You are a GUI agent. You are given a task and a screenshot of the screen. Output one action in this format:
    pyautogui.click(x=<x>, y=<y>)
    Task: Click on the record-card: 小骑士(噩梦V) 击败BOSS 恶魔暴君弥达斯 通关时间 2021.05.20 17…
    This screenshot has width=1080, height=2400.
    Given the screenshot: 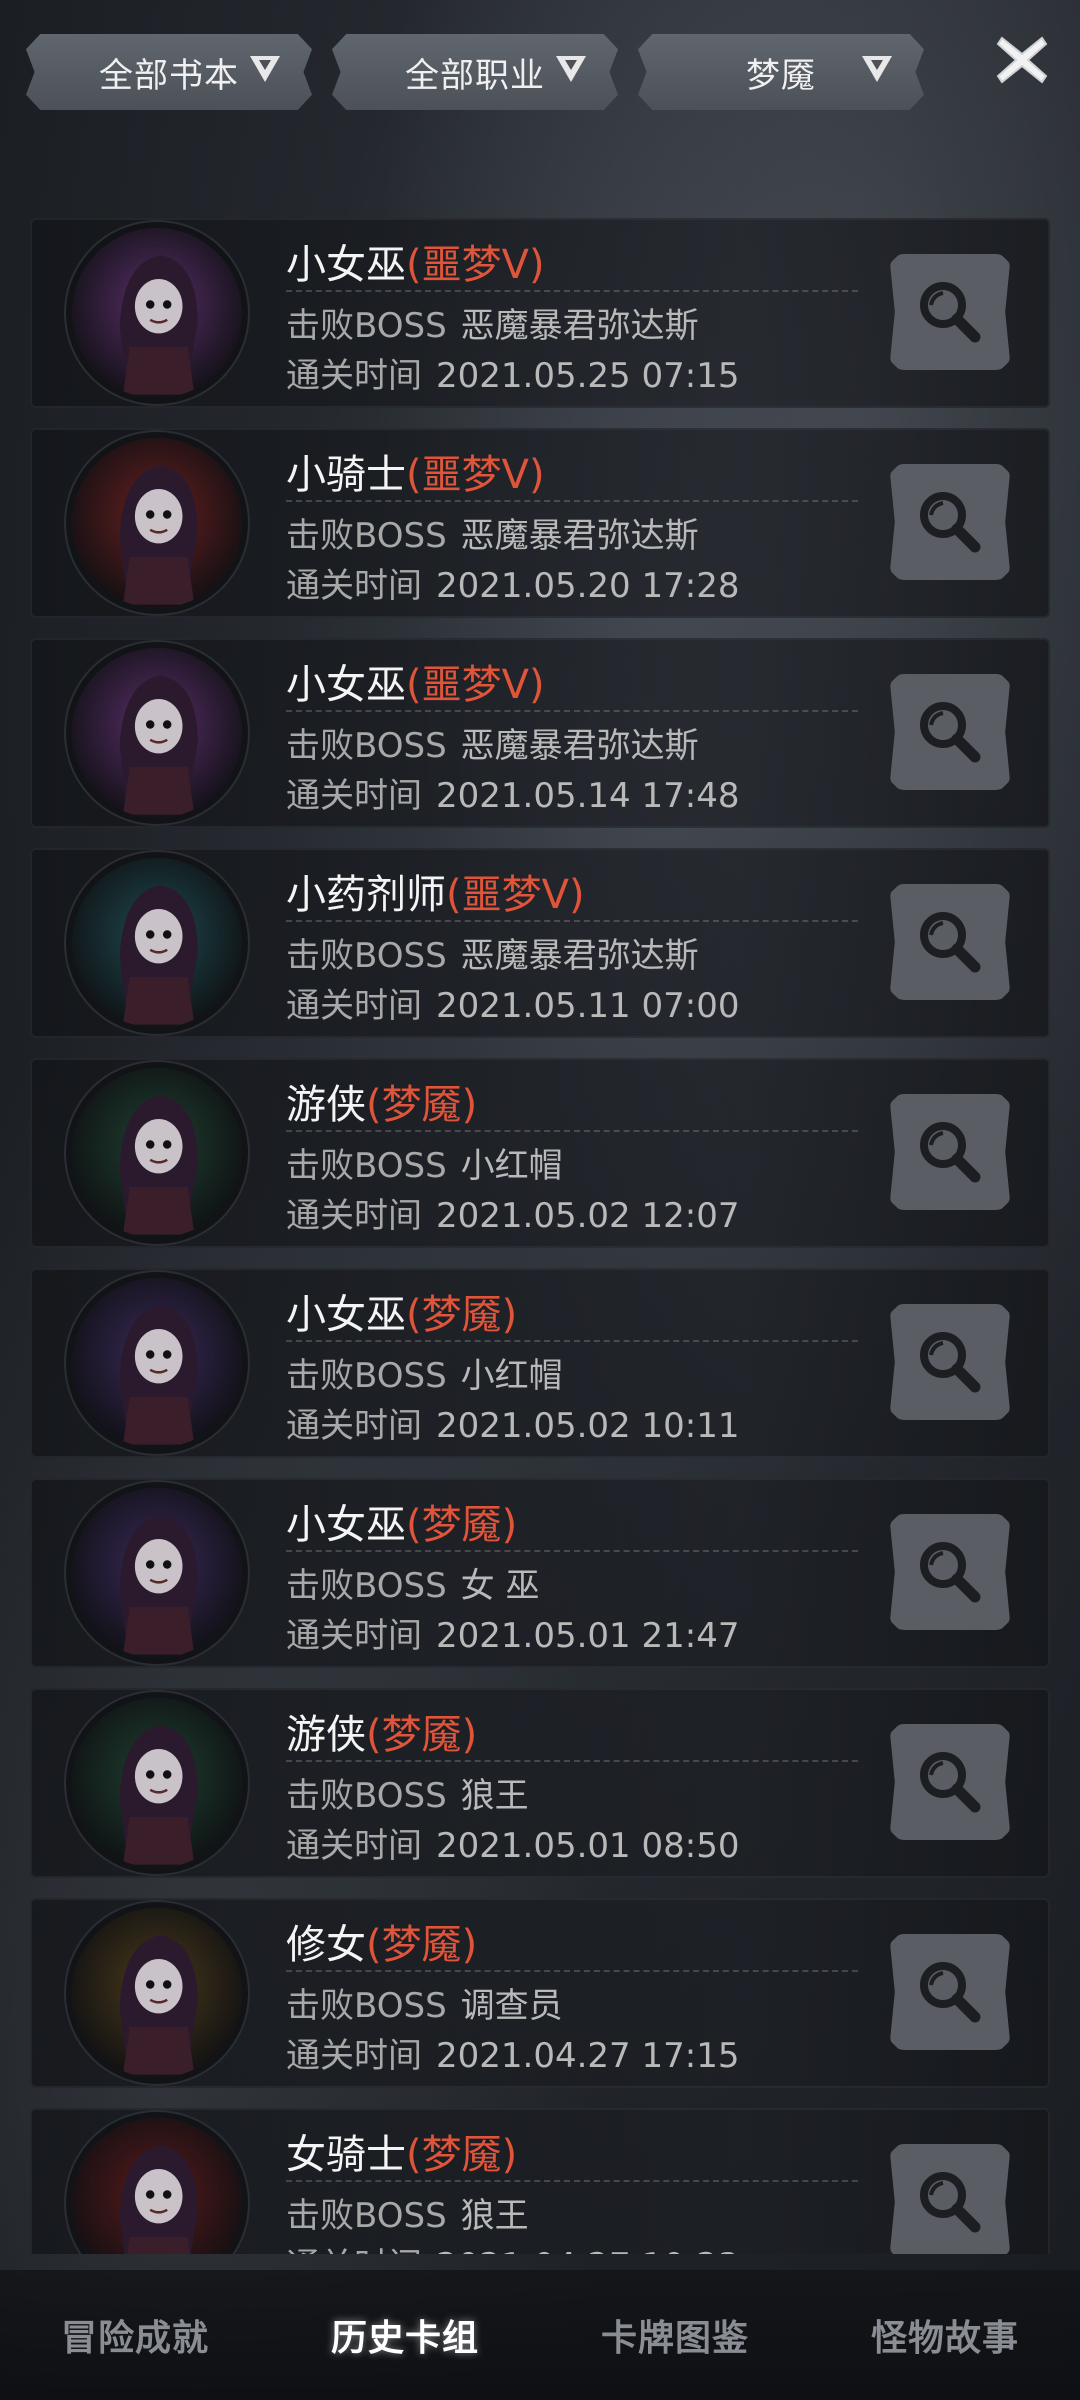 What is the action you would take?
    pyautogui.click(x=540, y=523)
    